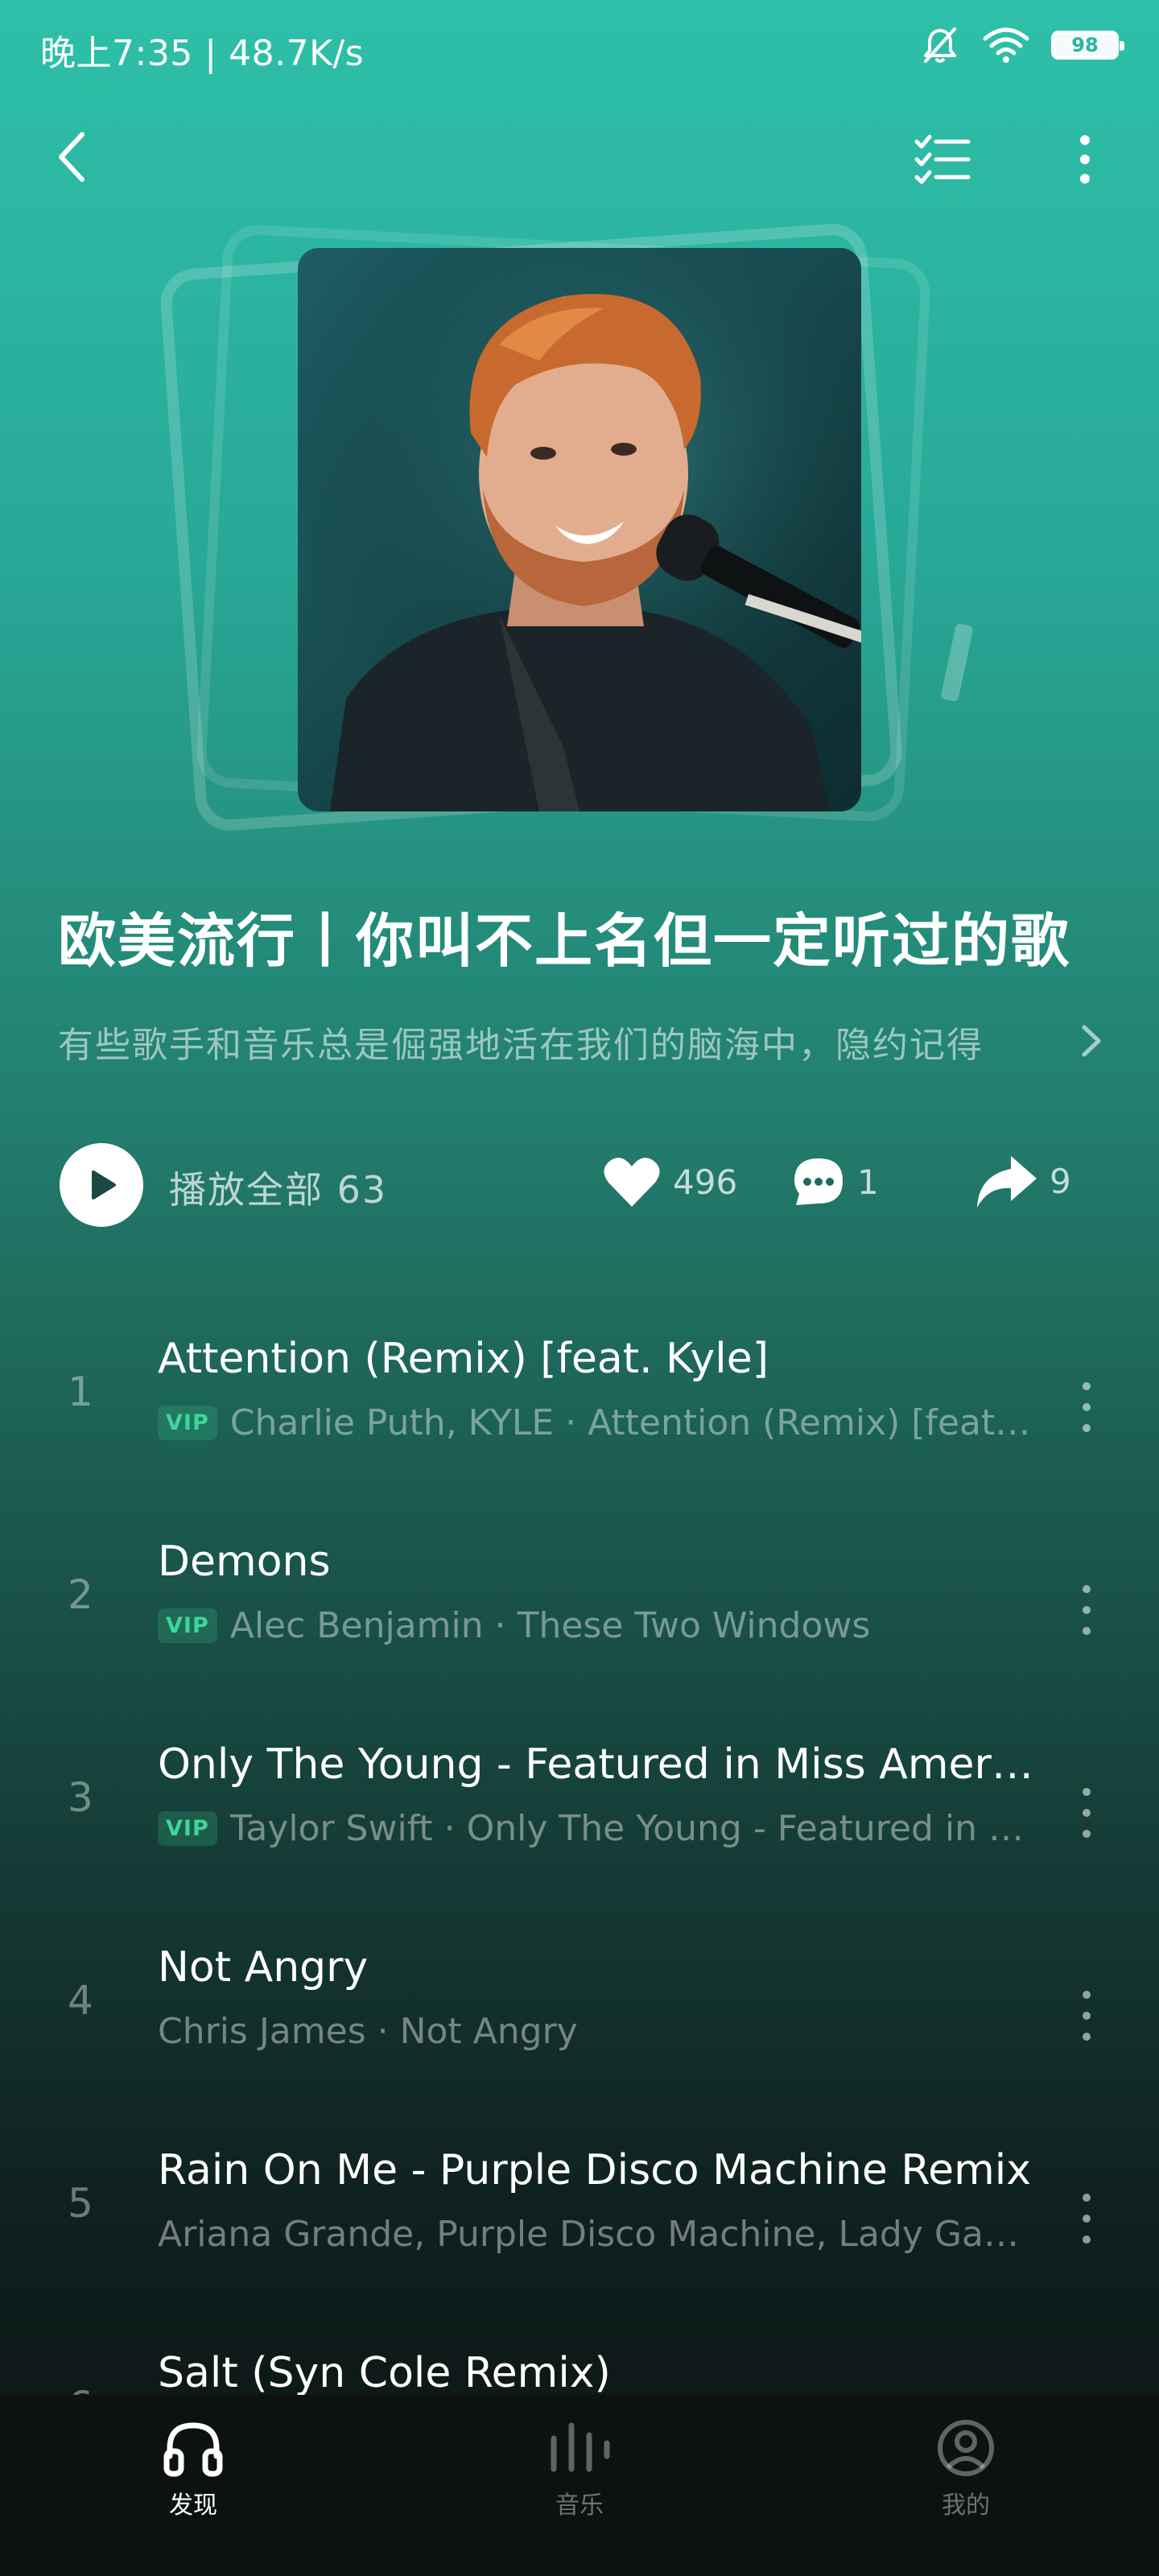 This screenshot has width=1159, height=2576. I want to click on song-row: 4 Not Angry Chris James · Not Angry, so click(579, 2021).